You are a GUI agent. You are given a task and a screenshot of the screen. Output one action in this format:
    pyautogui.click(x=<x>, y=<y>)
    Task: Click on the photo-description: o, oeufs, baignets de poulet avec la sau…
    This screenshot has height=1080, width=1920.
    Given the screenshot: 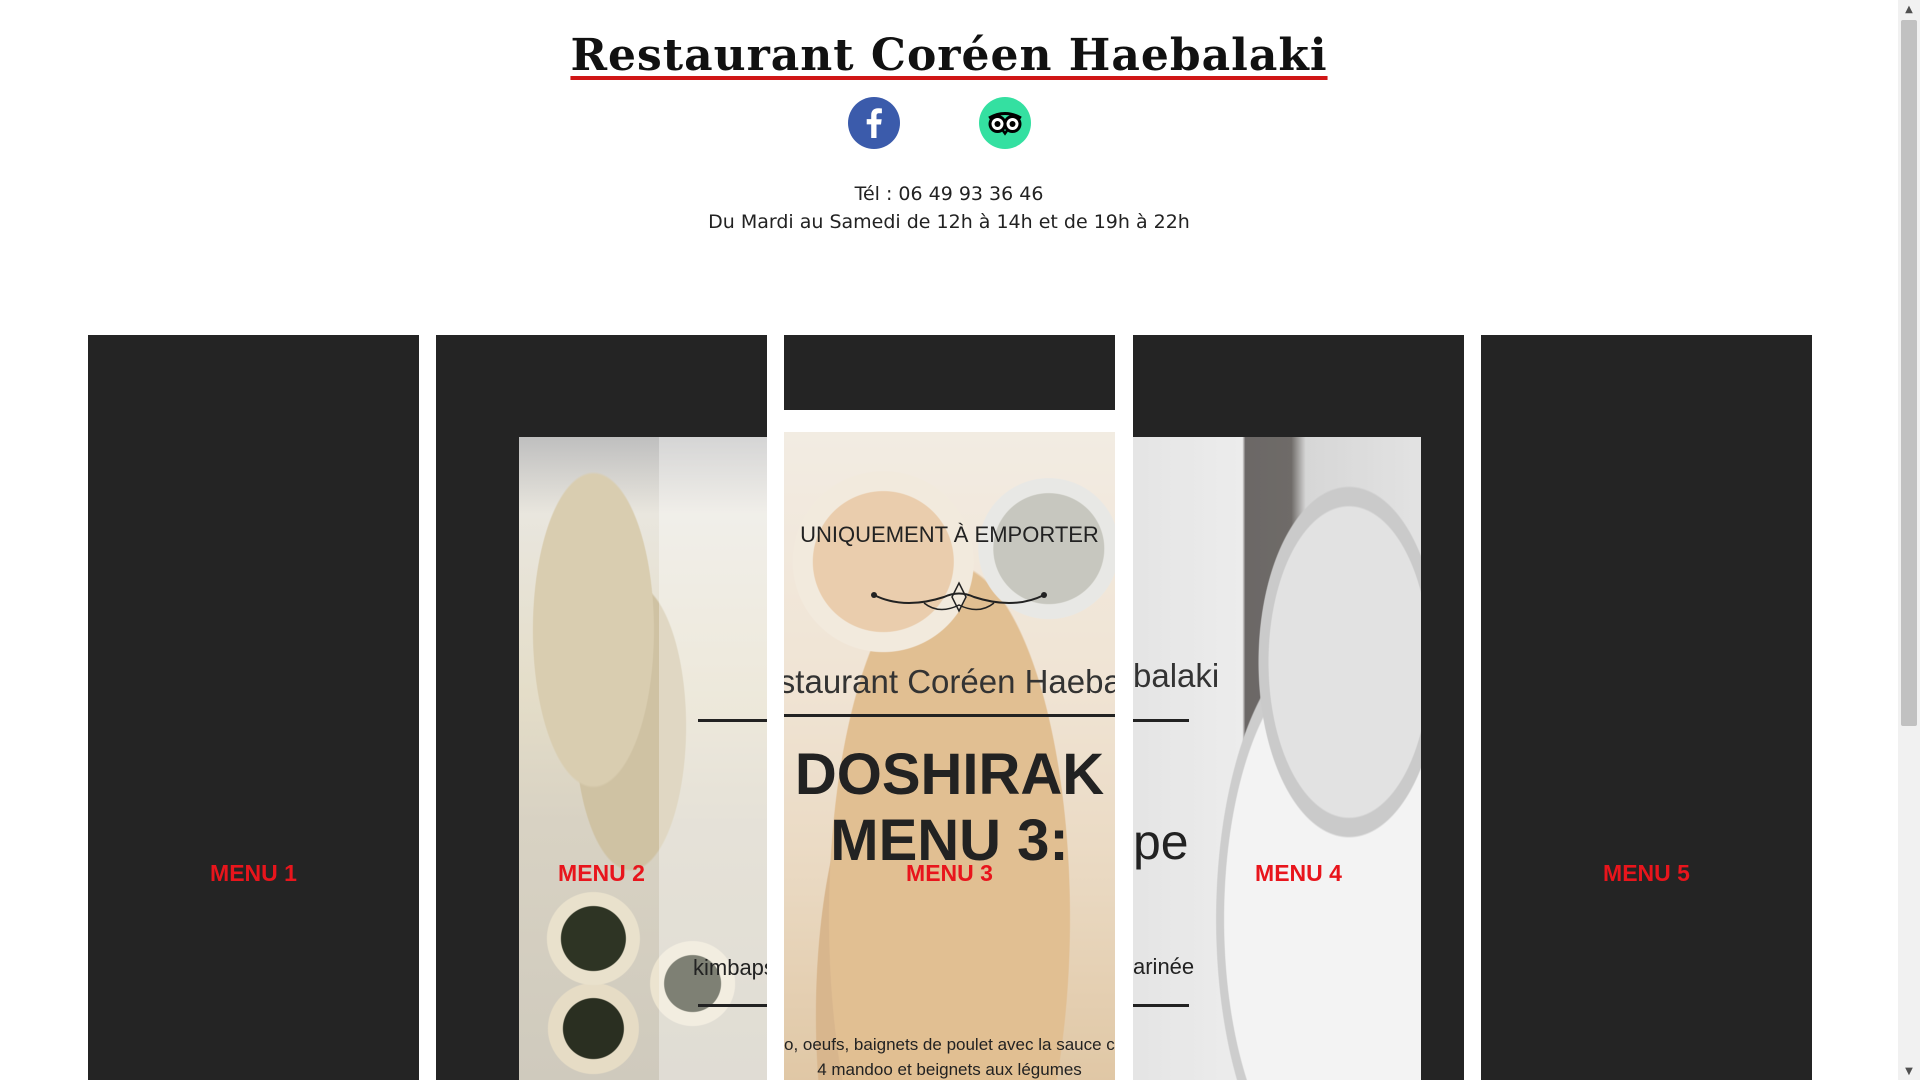 What is the action you would take?
    pyautogui.click(x=949, y=1056)
    